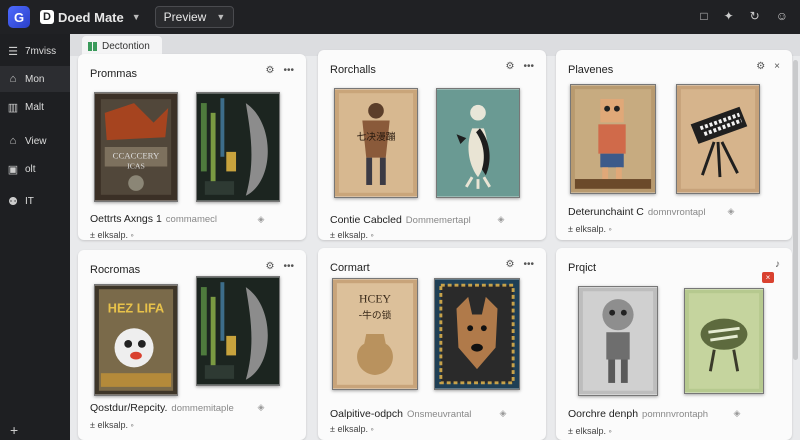  What do you see at coordinates (136, 309) in the screenshot?
I see `svg-text: HEZ LIFA` at bounding box center [136, 309].